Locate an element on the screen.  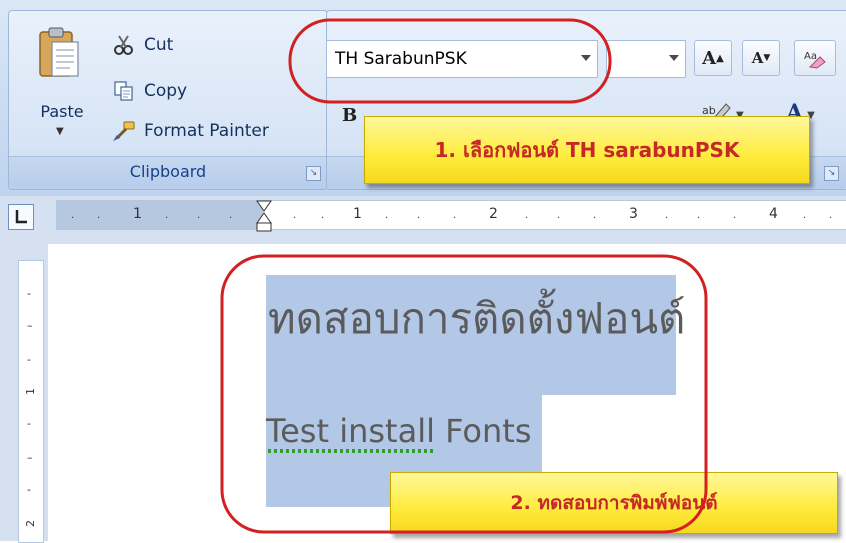
font-name-combobox: TH SarabunPSK is located at coordinates (462, 59).